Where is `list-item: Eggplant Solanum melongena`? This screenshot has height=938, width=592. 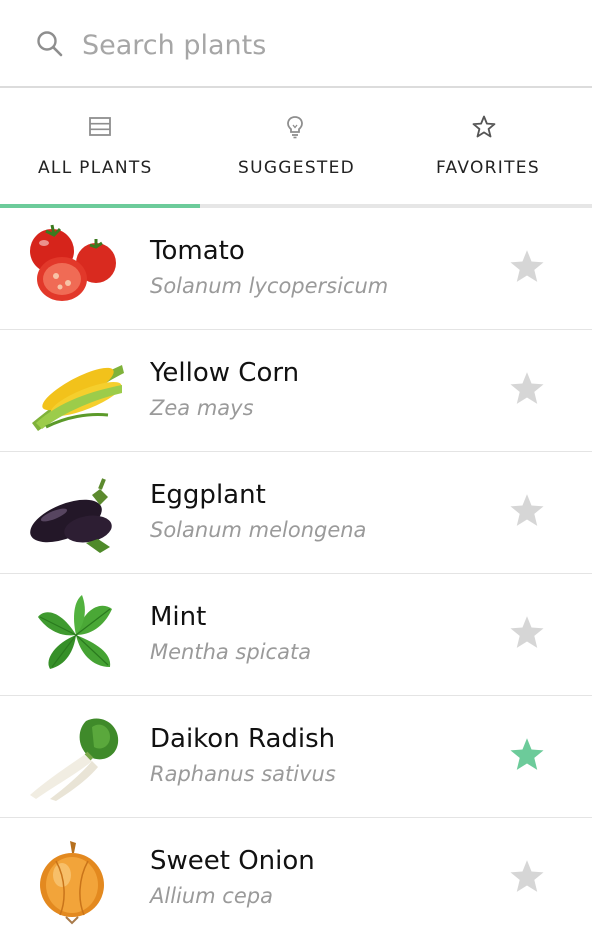 list-item: Eggplant Solanum melongena is located at coordinates (296, 513).